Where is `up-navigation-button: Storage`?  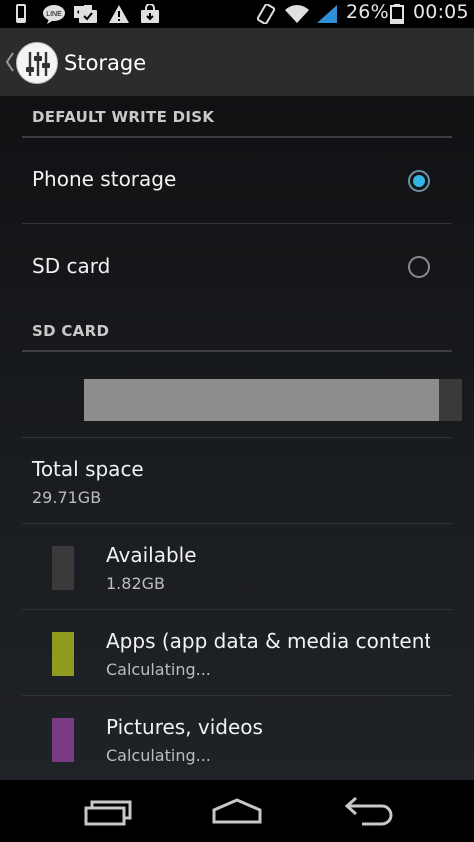
up-navigation-button: Storage is located at coordinates (75, 62).